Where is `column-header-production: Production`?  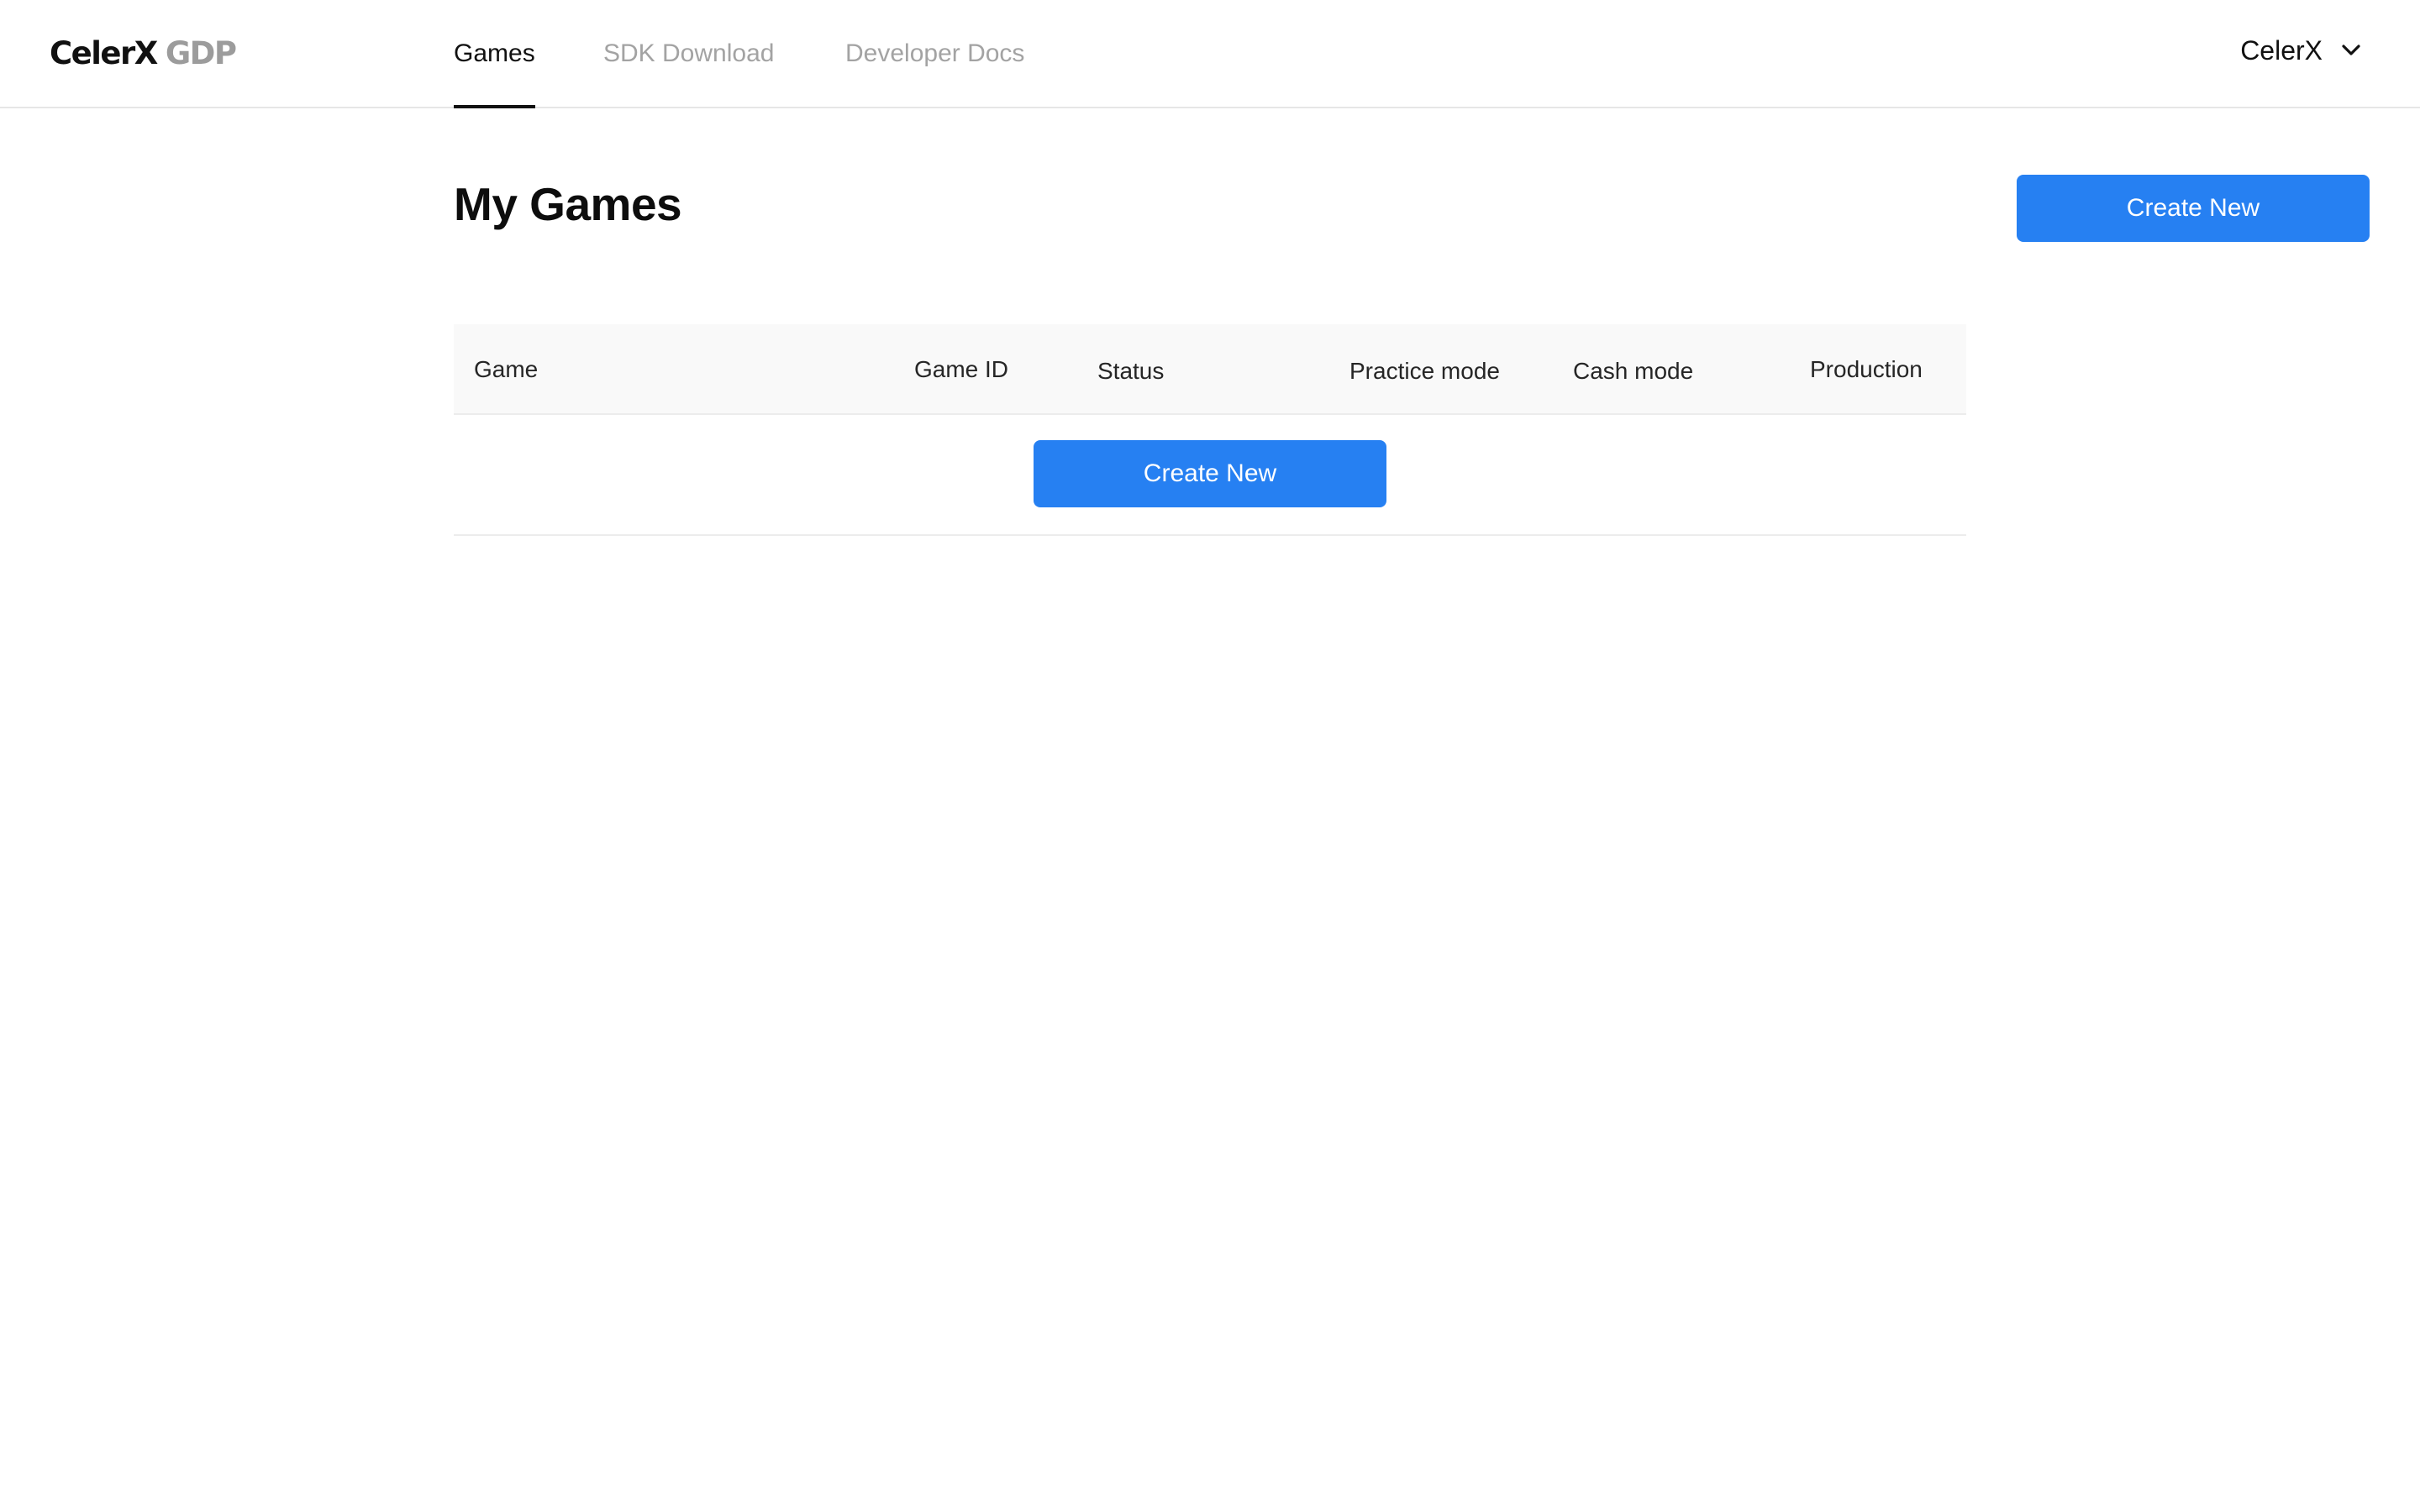
column-header-production: Production is located at coordinates (1866, 369).